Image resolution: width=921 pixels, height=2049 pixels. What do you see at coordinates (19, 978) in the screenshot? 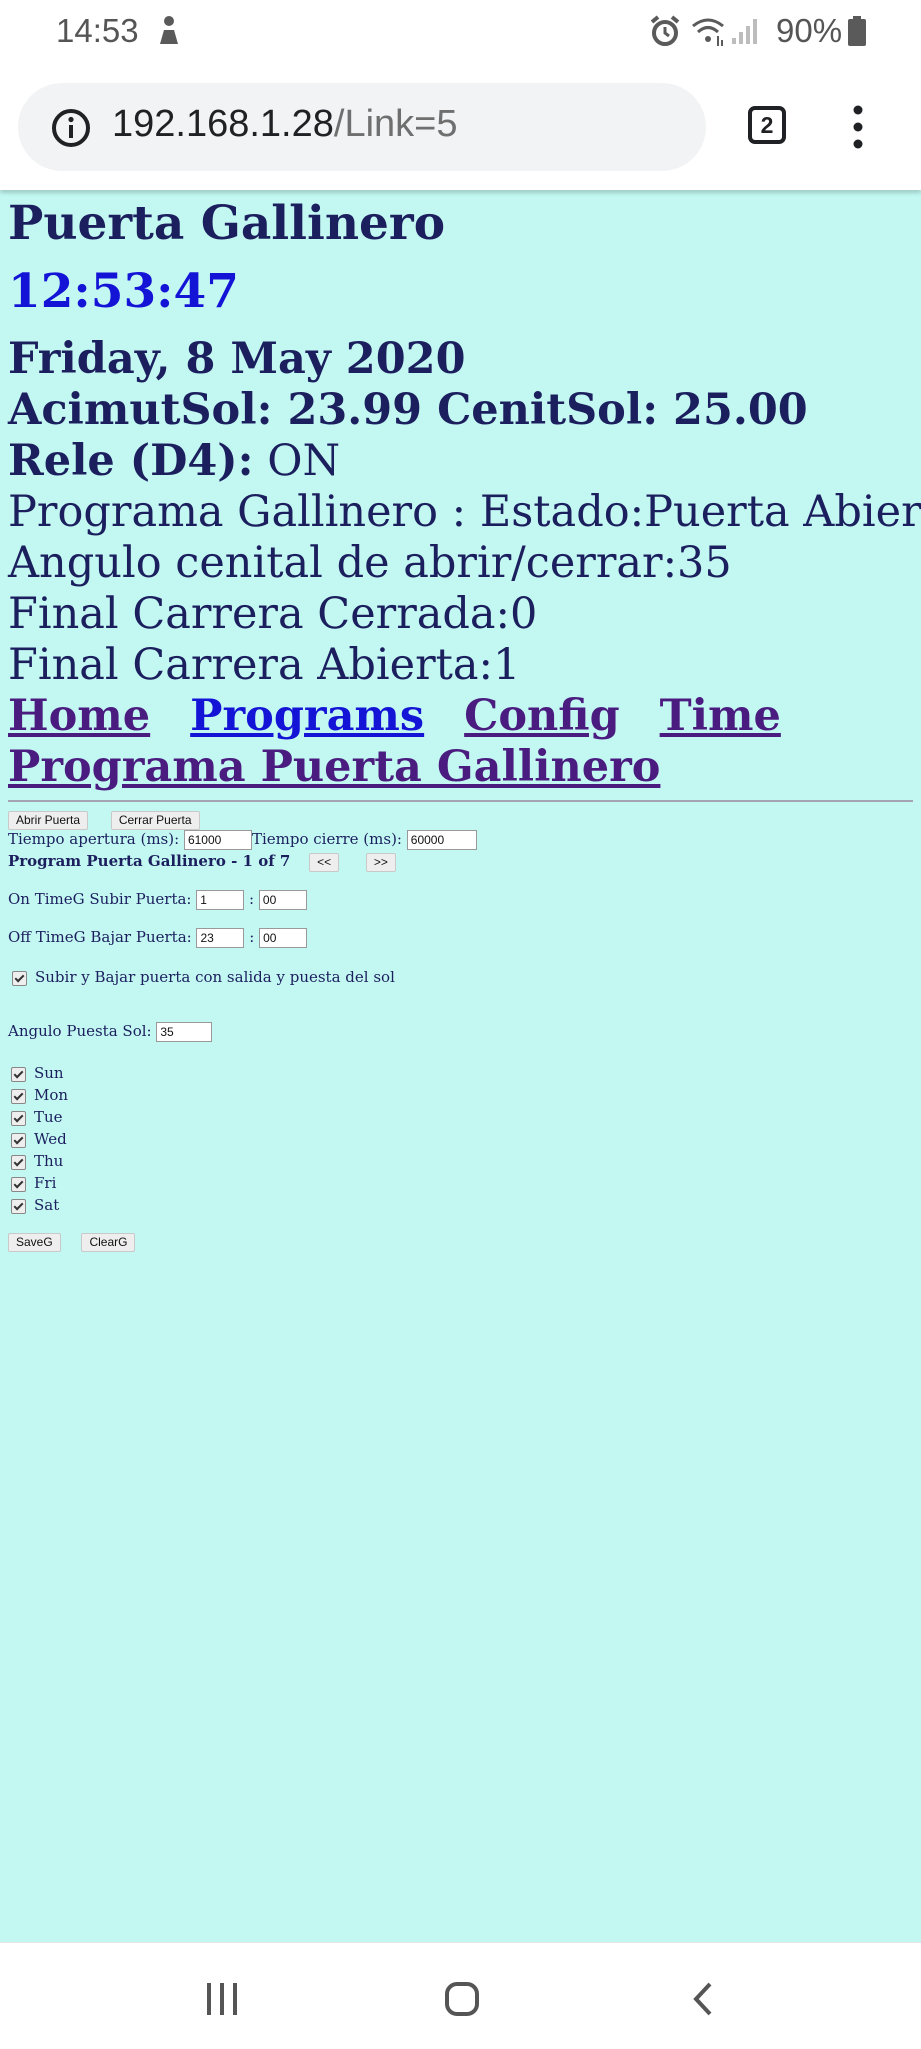
I see `sun-option-checkbox` at bounding box center [19, 978].